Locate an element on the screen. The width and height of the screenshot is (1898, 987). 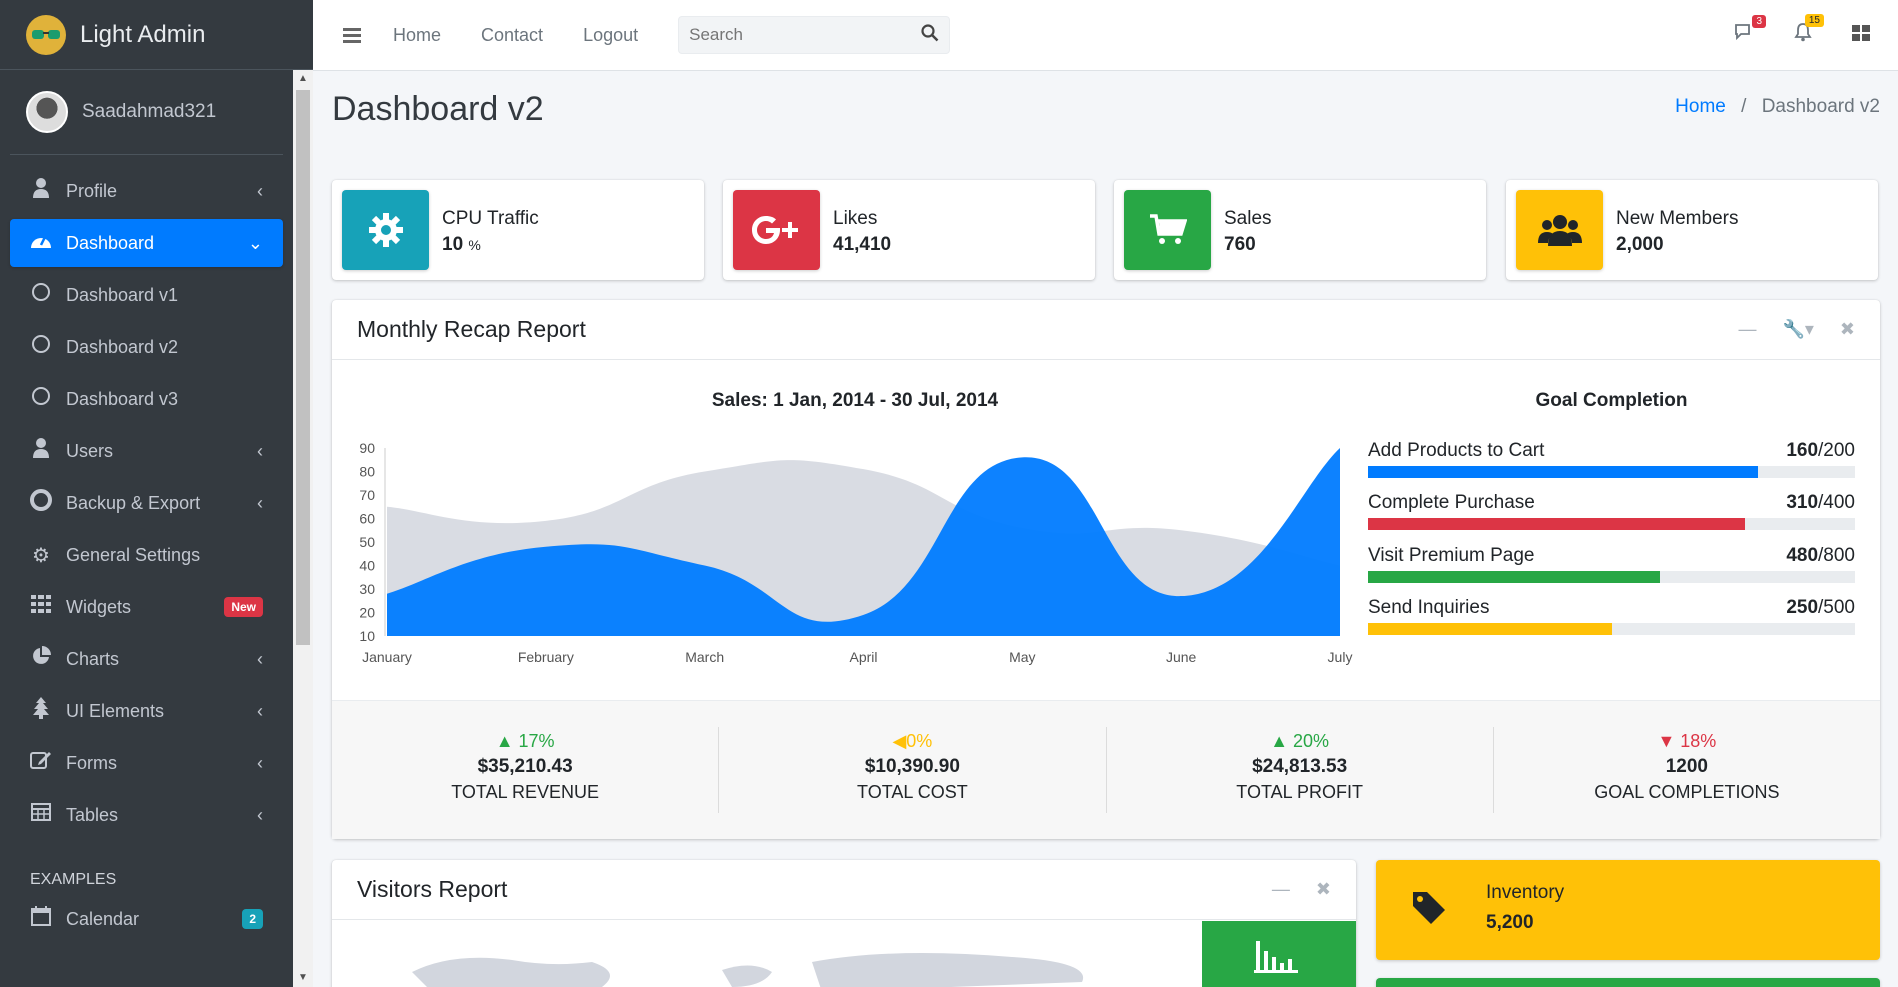
sidebar-scrollbar: ▲ ▼ is located at coordinates (303, 528).